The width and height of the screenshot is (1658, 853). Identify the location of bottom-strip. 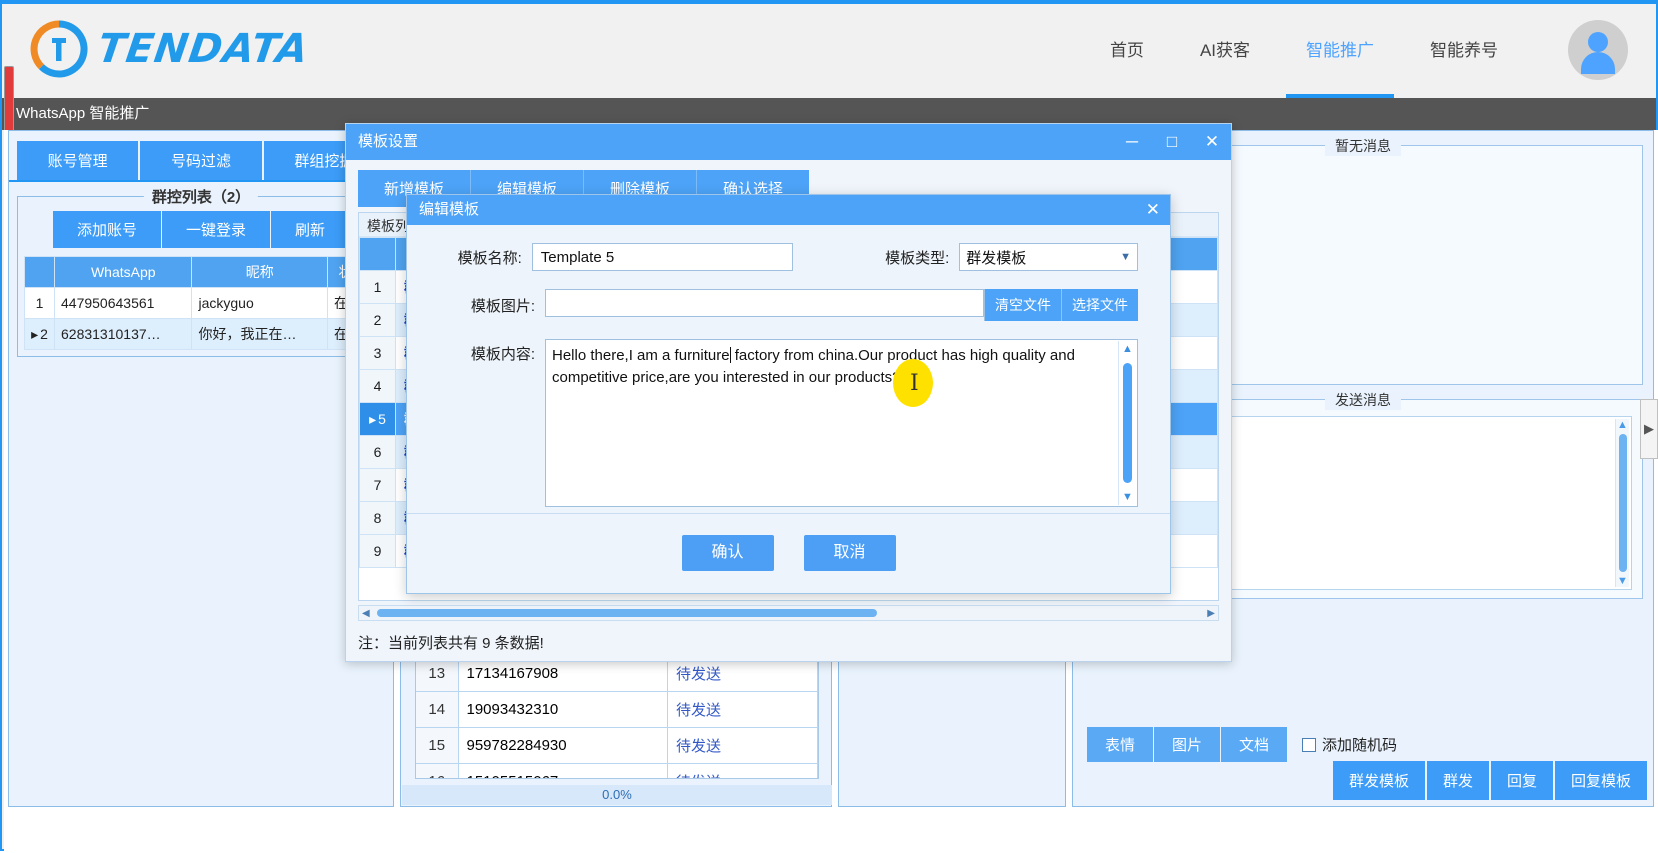
(831, 830).